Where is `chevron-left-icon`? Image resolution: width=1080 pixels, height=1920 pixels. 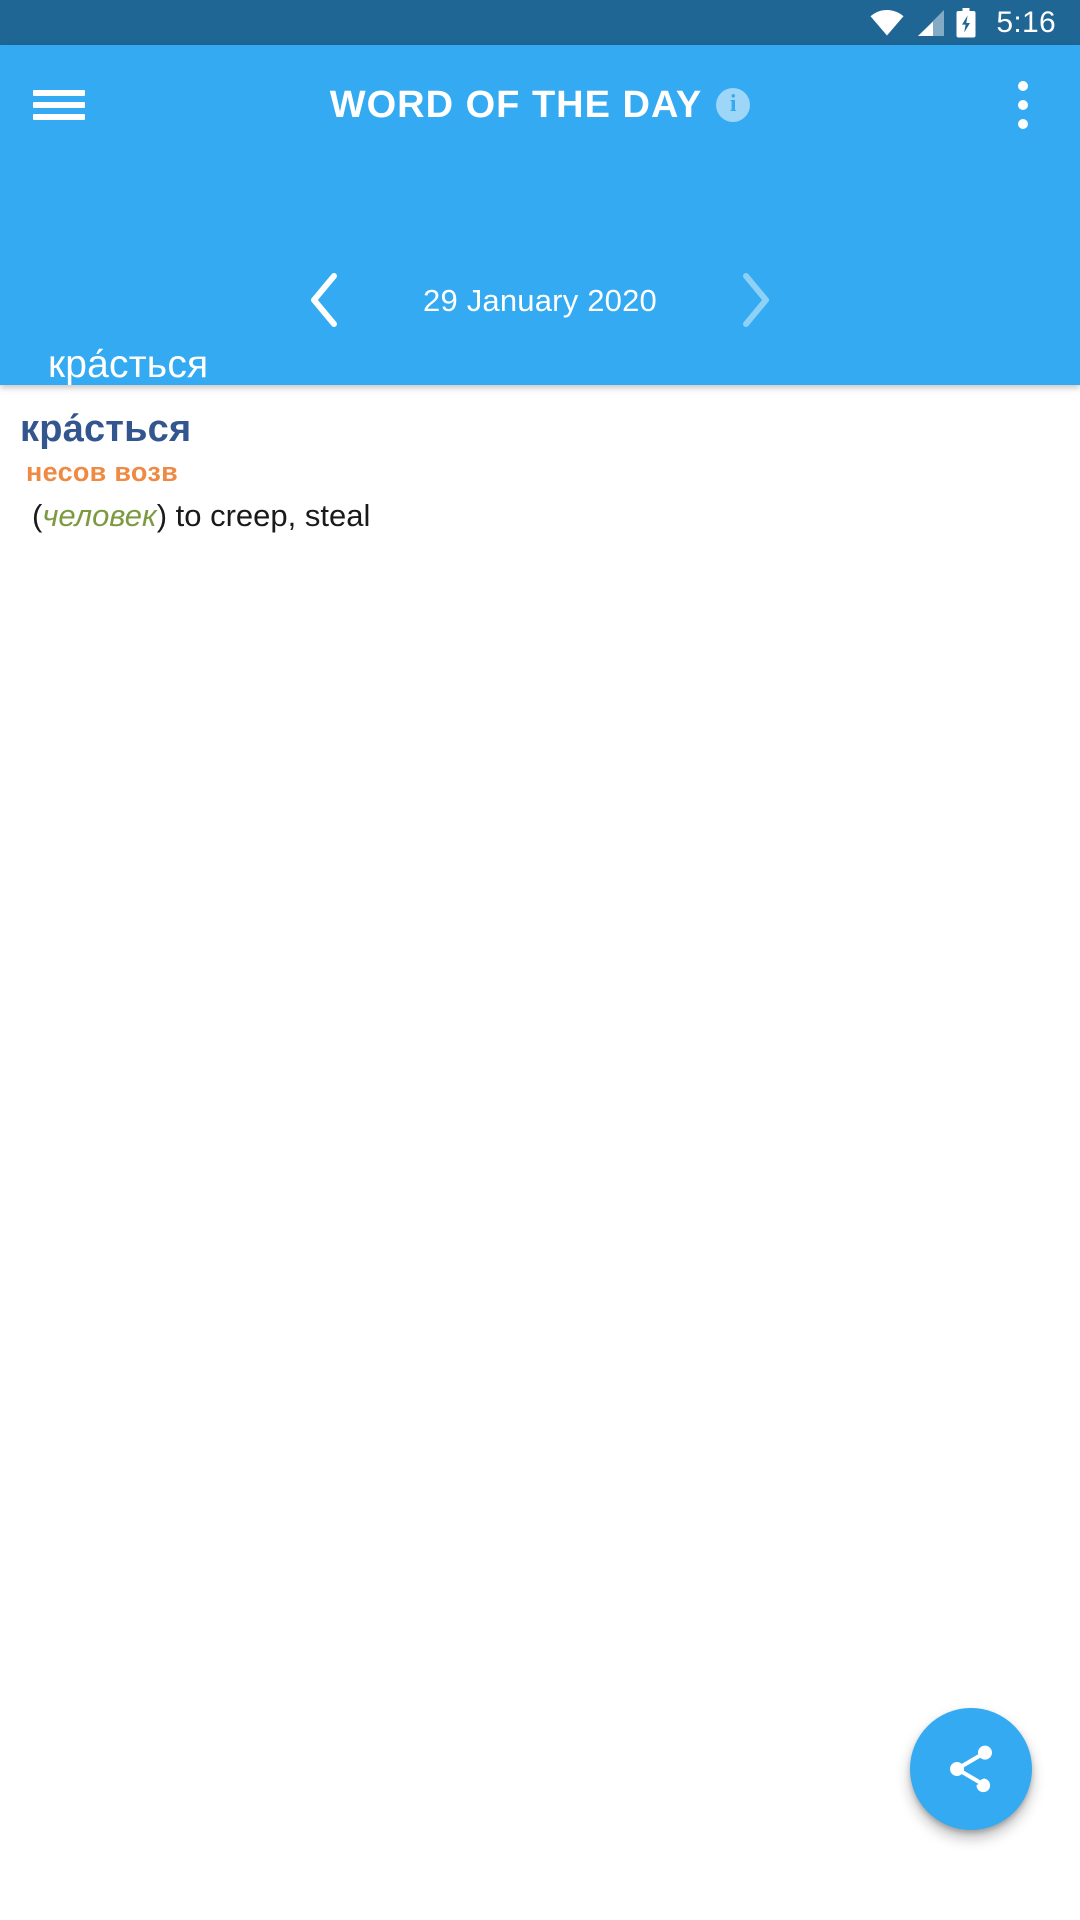 chevron-left-icon is located at coordinates (324, 300).